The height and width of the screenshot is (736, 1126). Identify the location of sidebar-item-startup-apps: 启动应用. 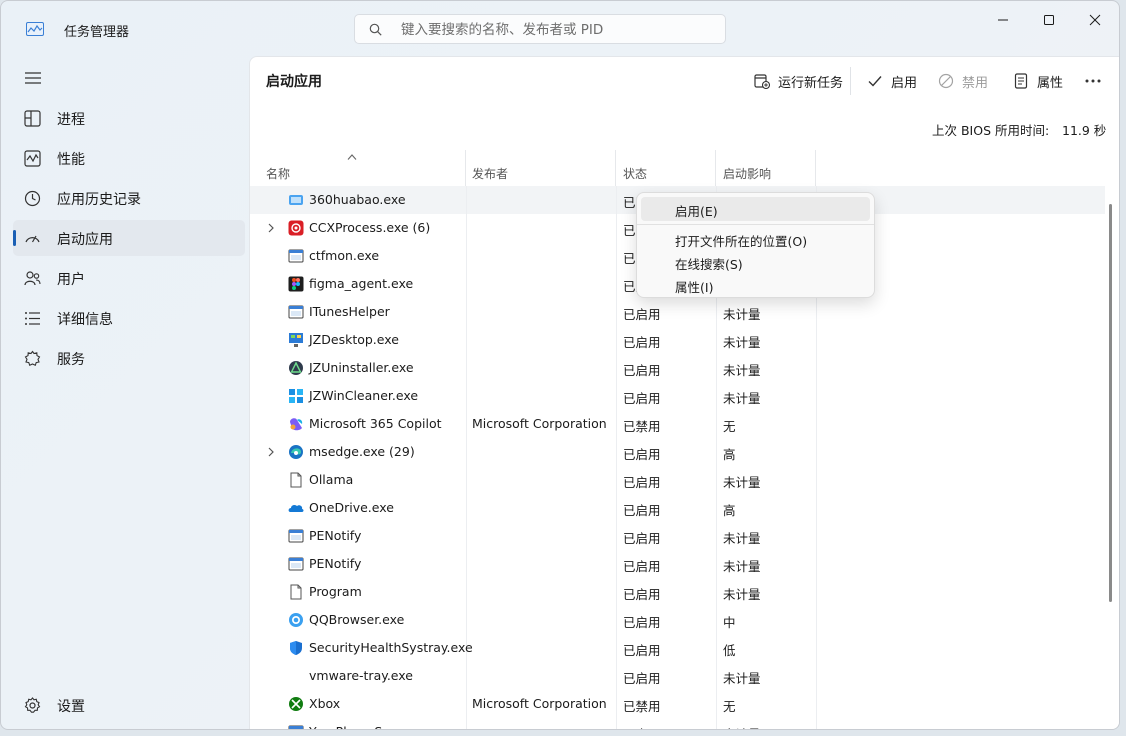
(129, 238).